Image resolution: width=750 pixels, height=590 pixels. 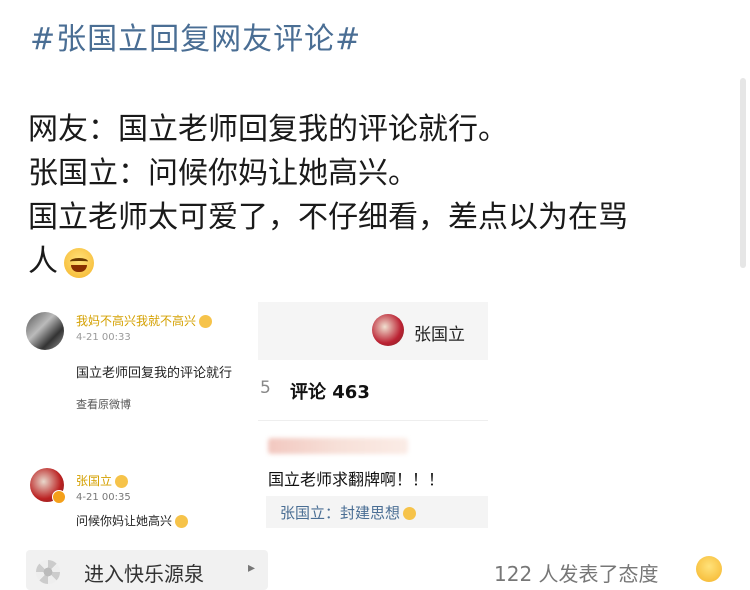 What do you see at coordinates (373, 393) in the screenshot?
I see `tab-bar: 5 评论 463` at bounding box center [373, 393].